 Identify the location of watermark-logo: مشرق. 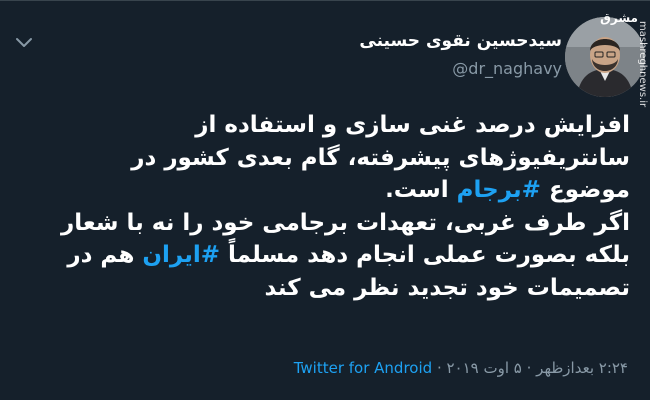
(619, 18).